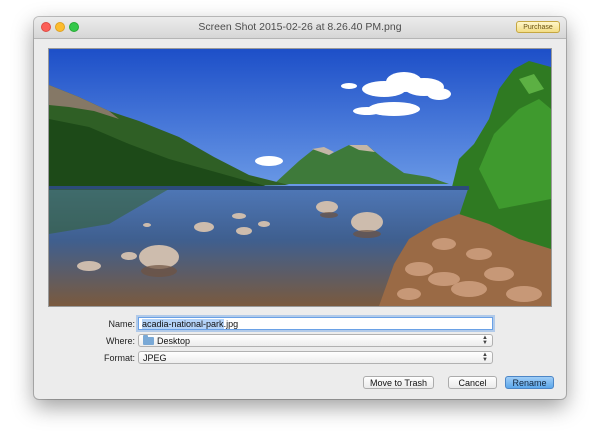  What do you see at coordinates (398, 382) in the screenshot?
I see `move-to-trash-button: Move to Trash` at bounding box center [398, 382].